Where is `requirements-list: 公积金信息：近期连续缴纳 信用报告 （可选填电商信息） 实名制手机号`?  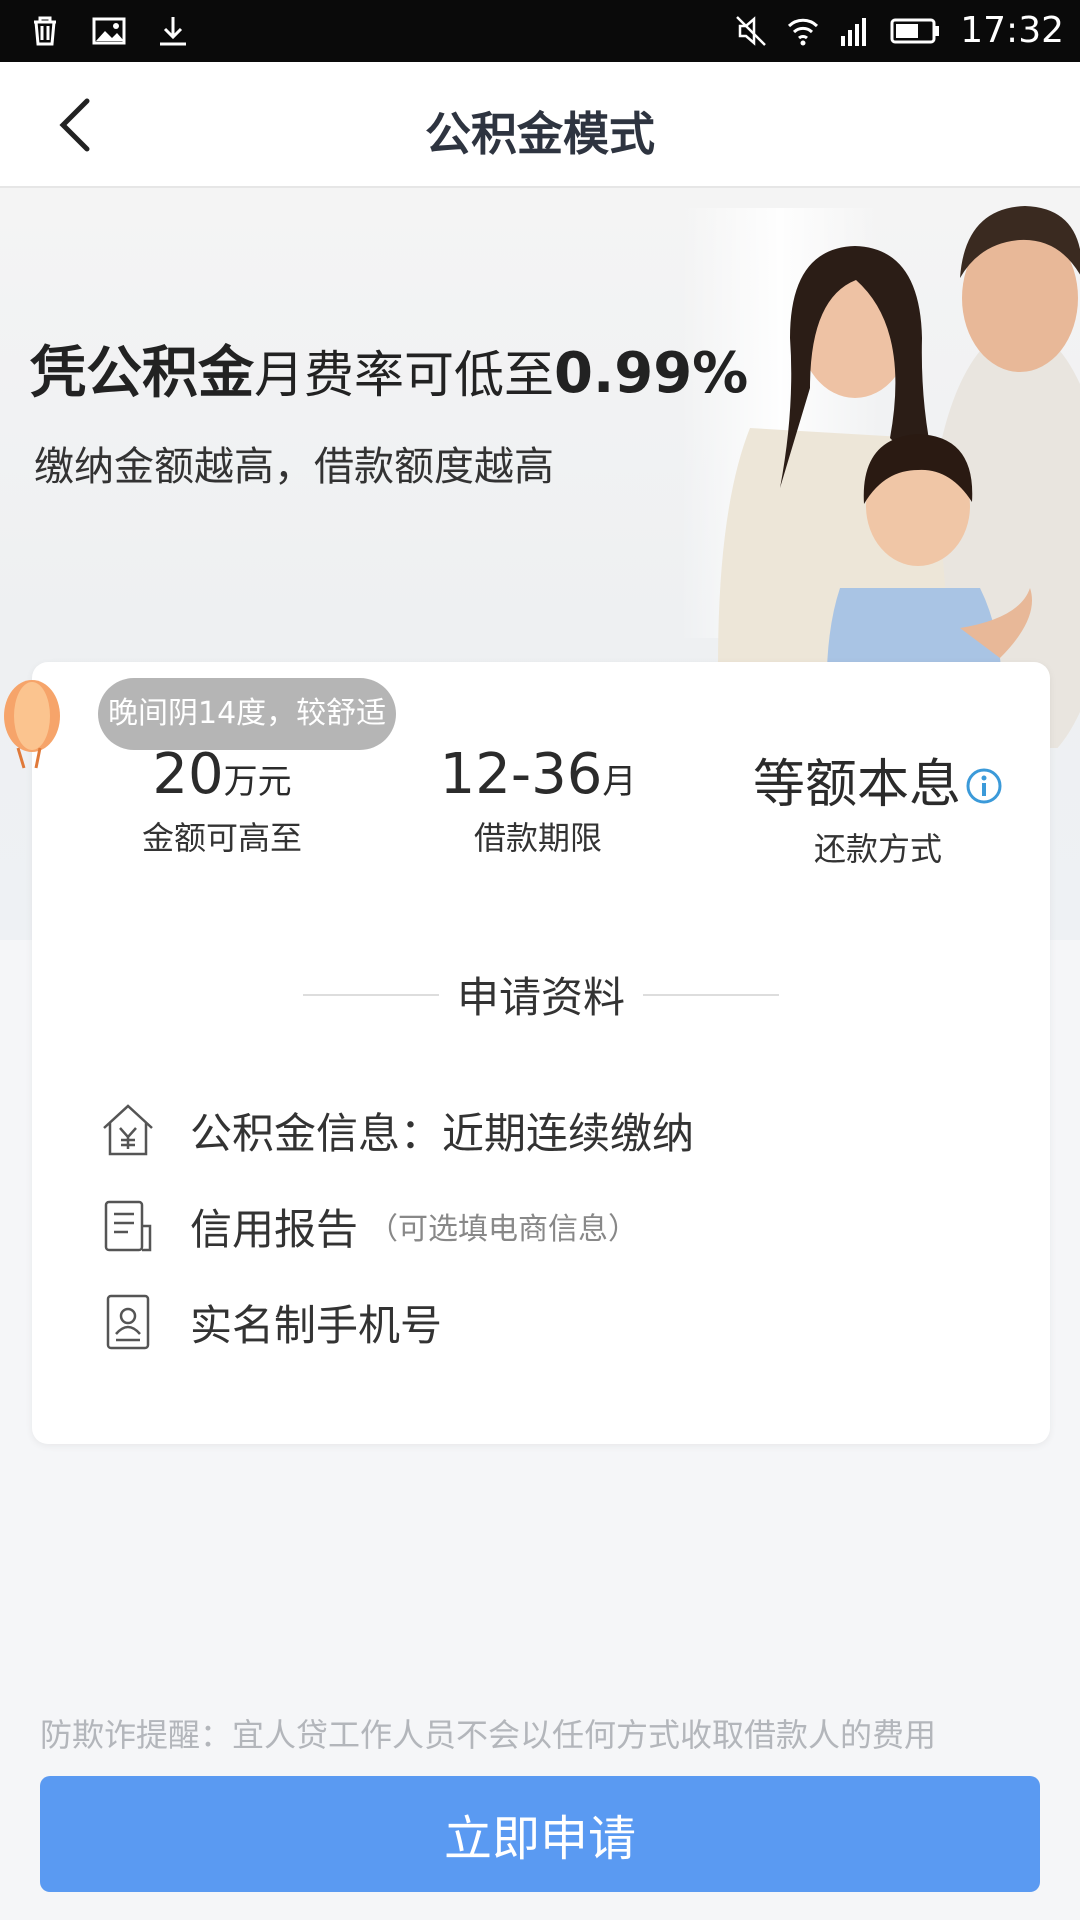
requirements-list: 公积金信息：近期连续缴纳 信用报告 （可选填电商信息） 实名制手机号 is located at coordinates (548, 1226).